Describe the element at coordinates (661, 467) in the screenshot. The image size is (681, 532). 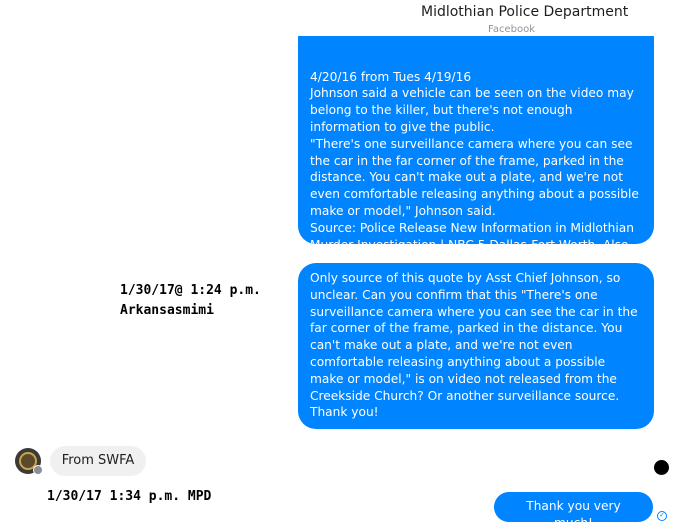
I see `cursor-dot-icon` at that location.